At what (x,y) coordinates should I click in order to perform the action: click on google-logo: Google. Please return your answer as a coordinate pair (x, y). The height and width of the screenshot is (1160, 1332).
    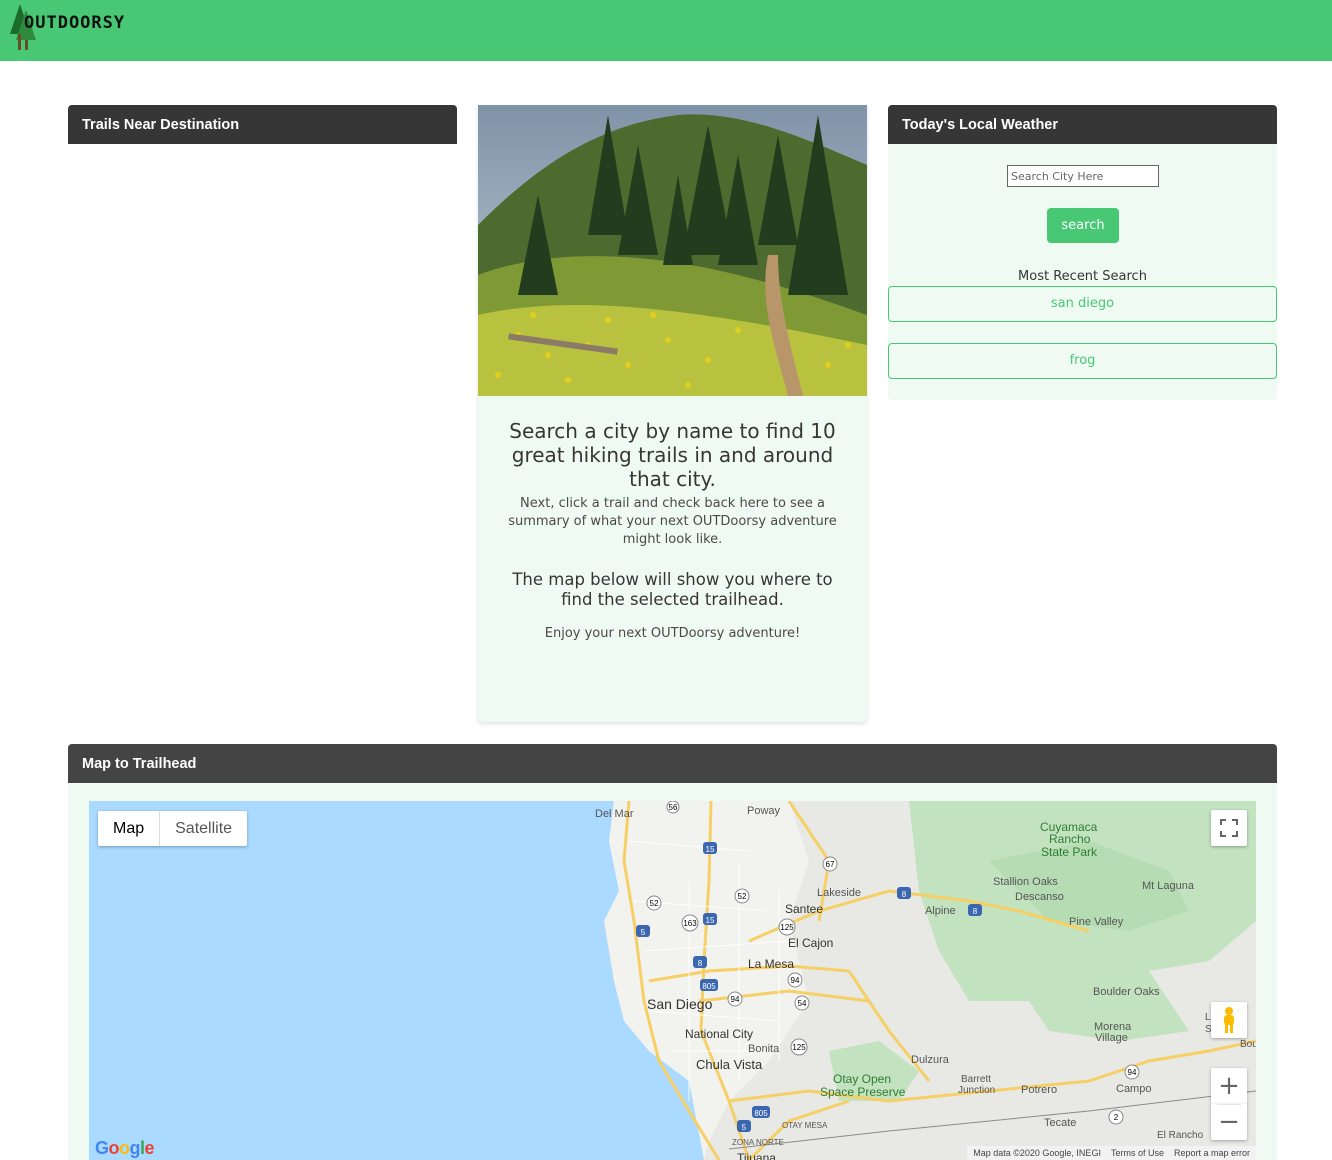
    Looking at the image, I should click on (125, 1148).